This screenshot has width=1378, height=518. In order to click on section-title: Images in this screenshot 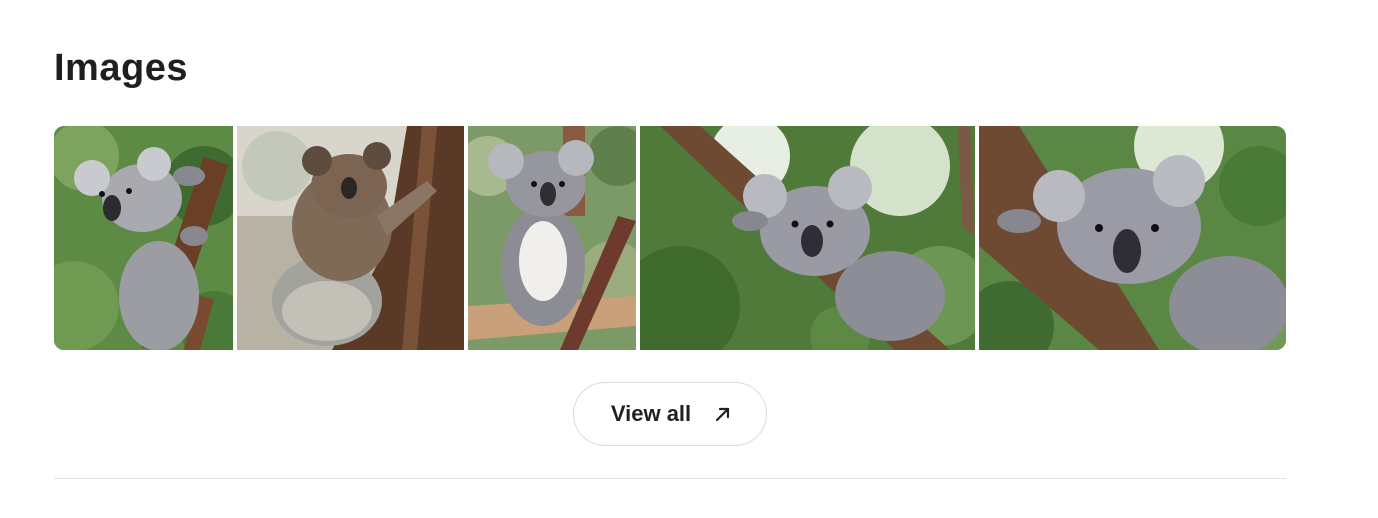, I will do `click(121, 68)`.